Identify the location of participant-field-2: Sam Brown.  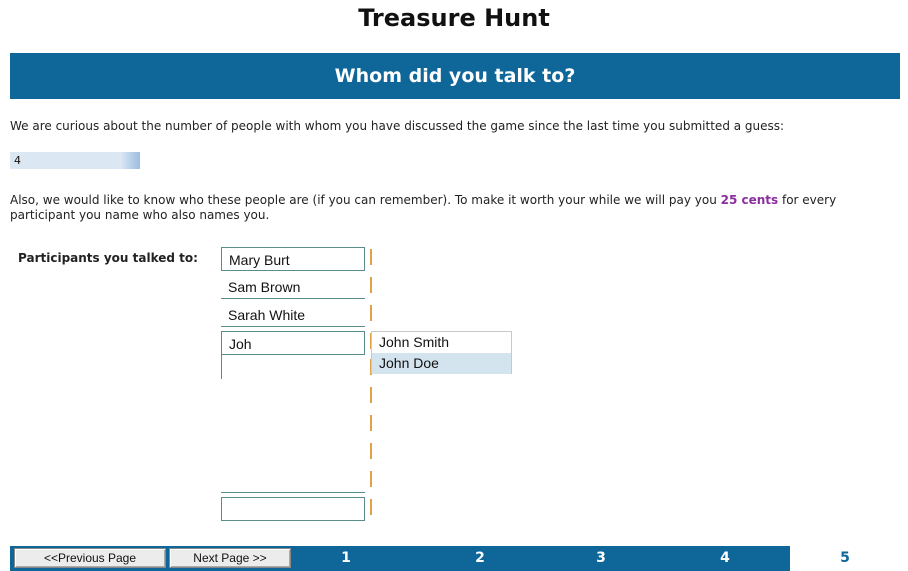
(293, 287).